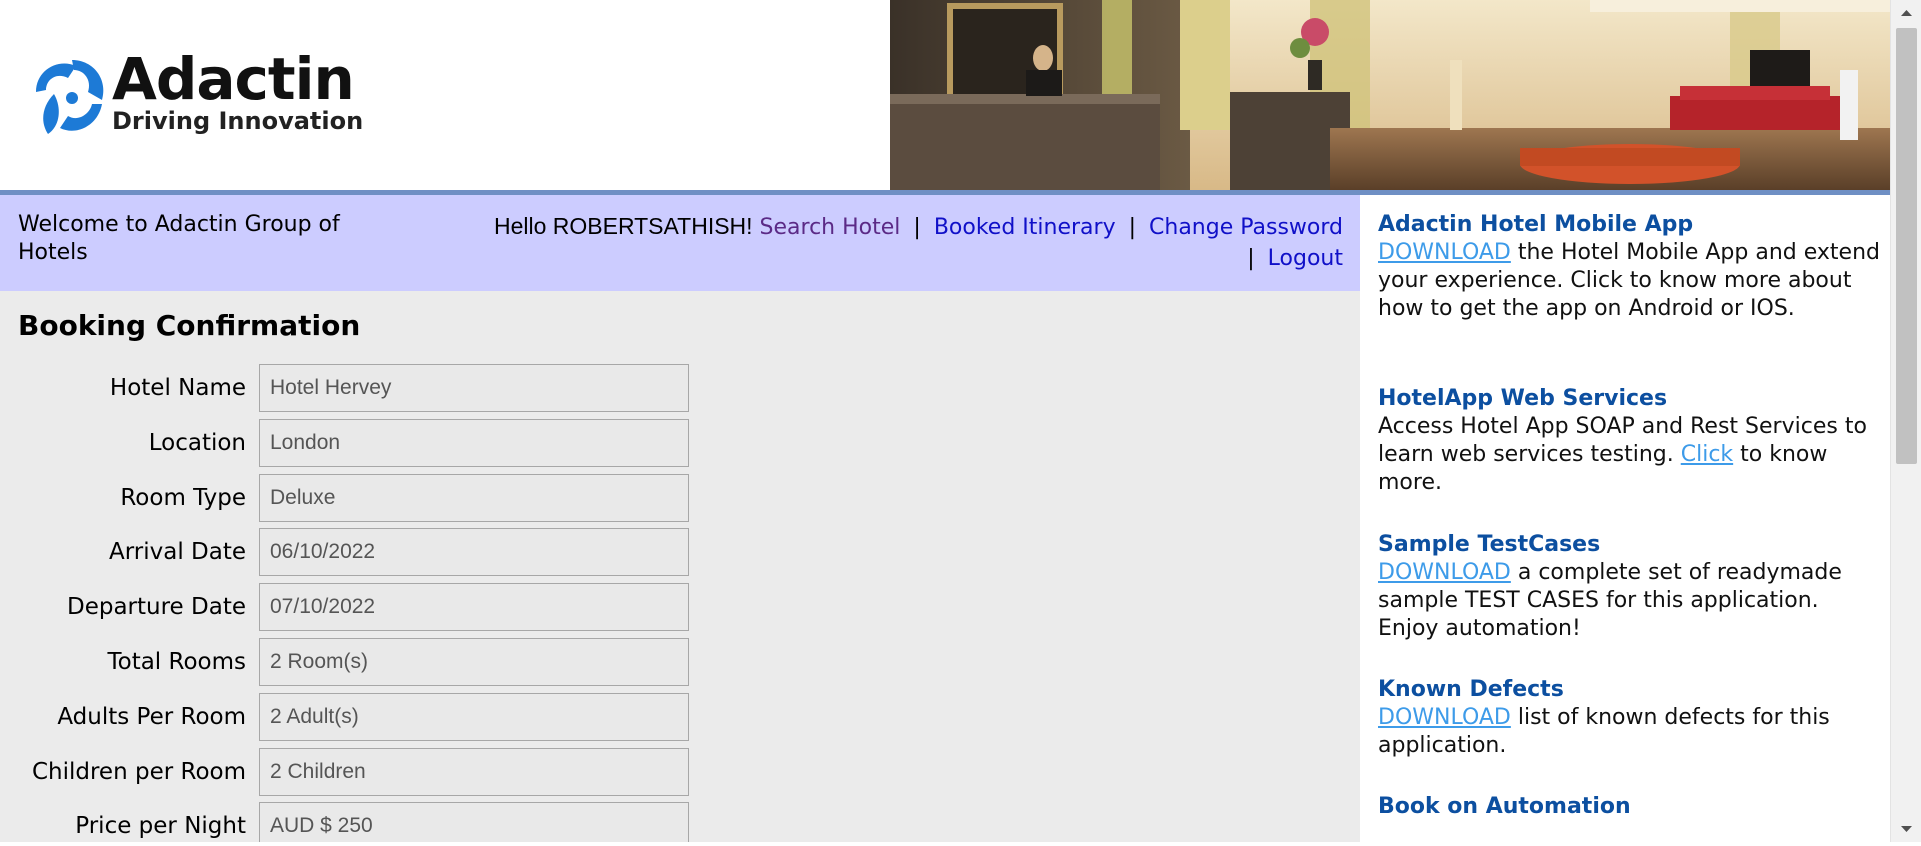  What do you see at coordinates (160, 826) in the screenshot?
I see `price-per-night-label: Price per Night` at bounding box center [160, 826].